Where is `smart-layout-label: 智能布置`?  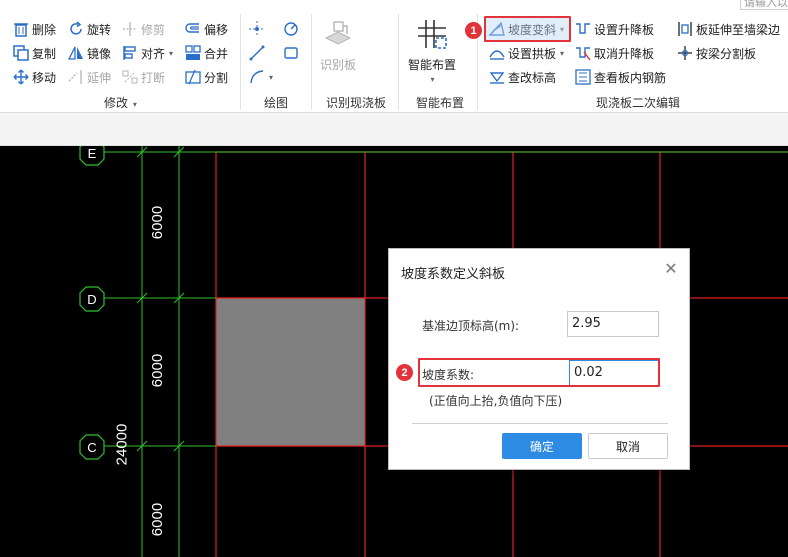
smart-layout-label: 智能布置 is located at coordinates (431, 65).